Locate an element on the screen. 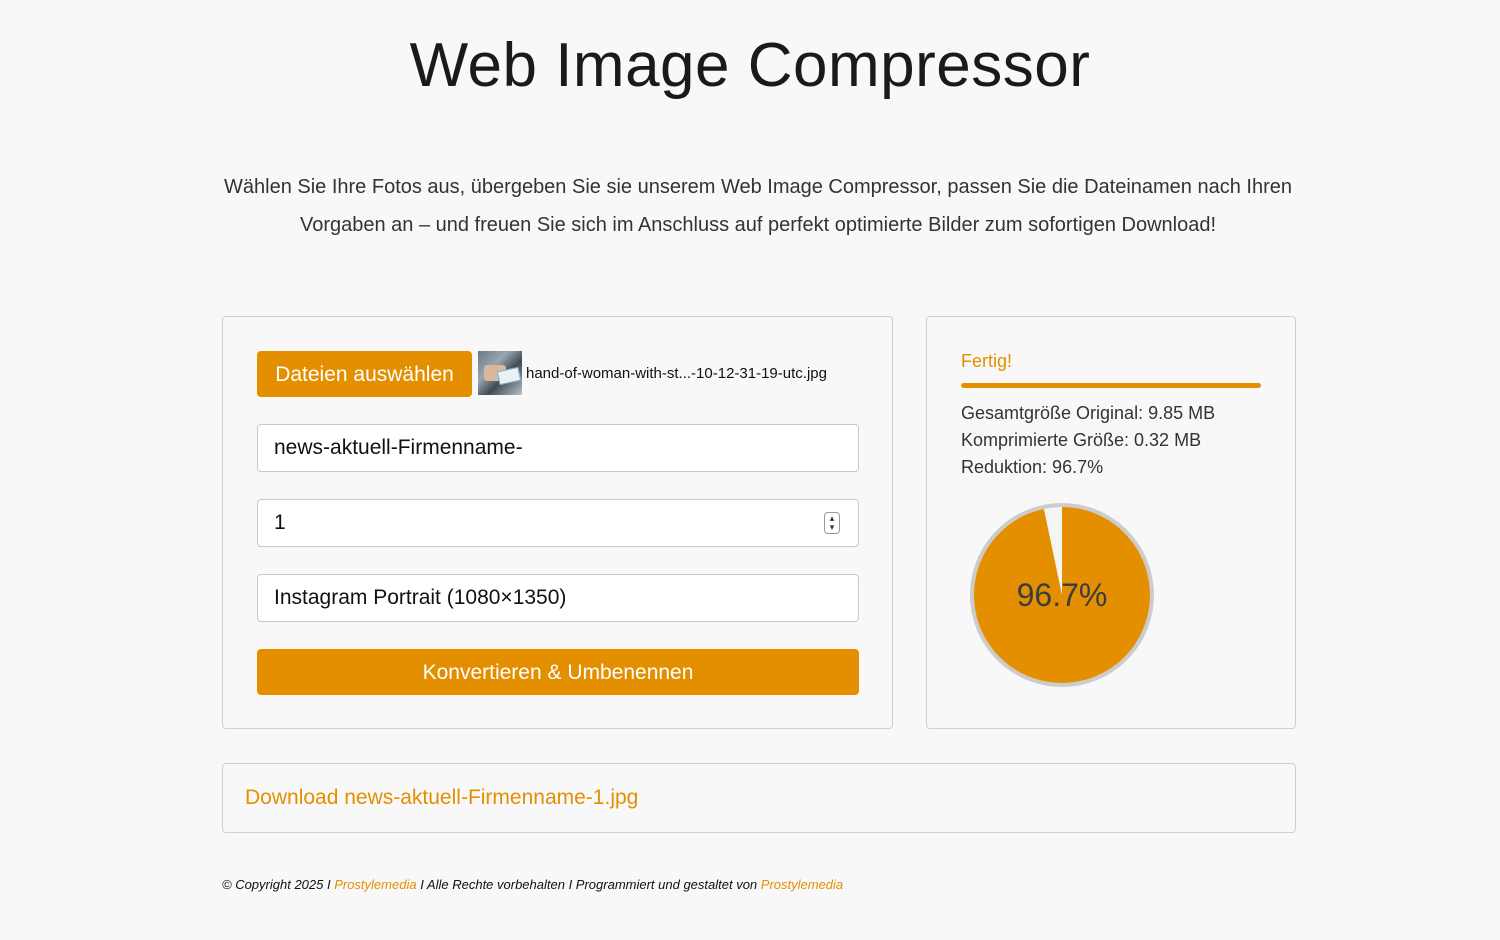  progress-bar is located at coordinates (1111, 385).